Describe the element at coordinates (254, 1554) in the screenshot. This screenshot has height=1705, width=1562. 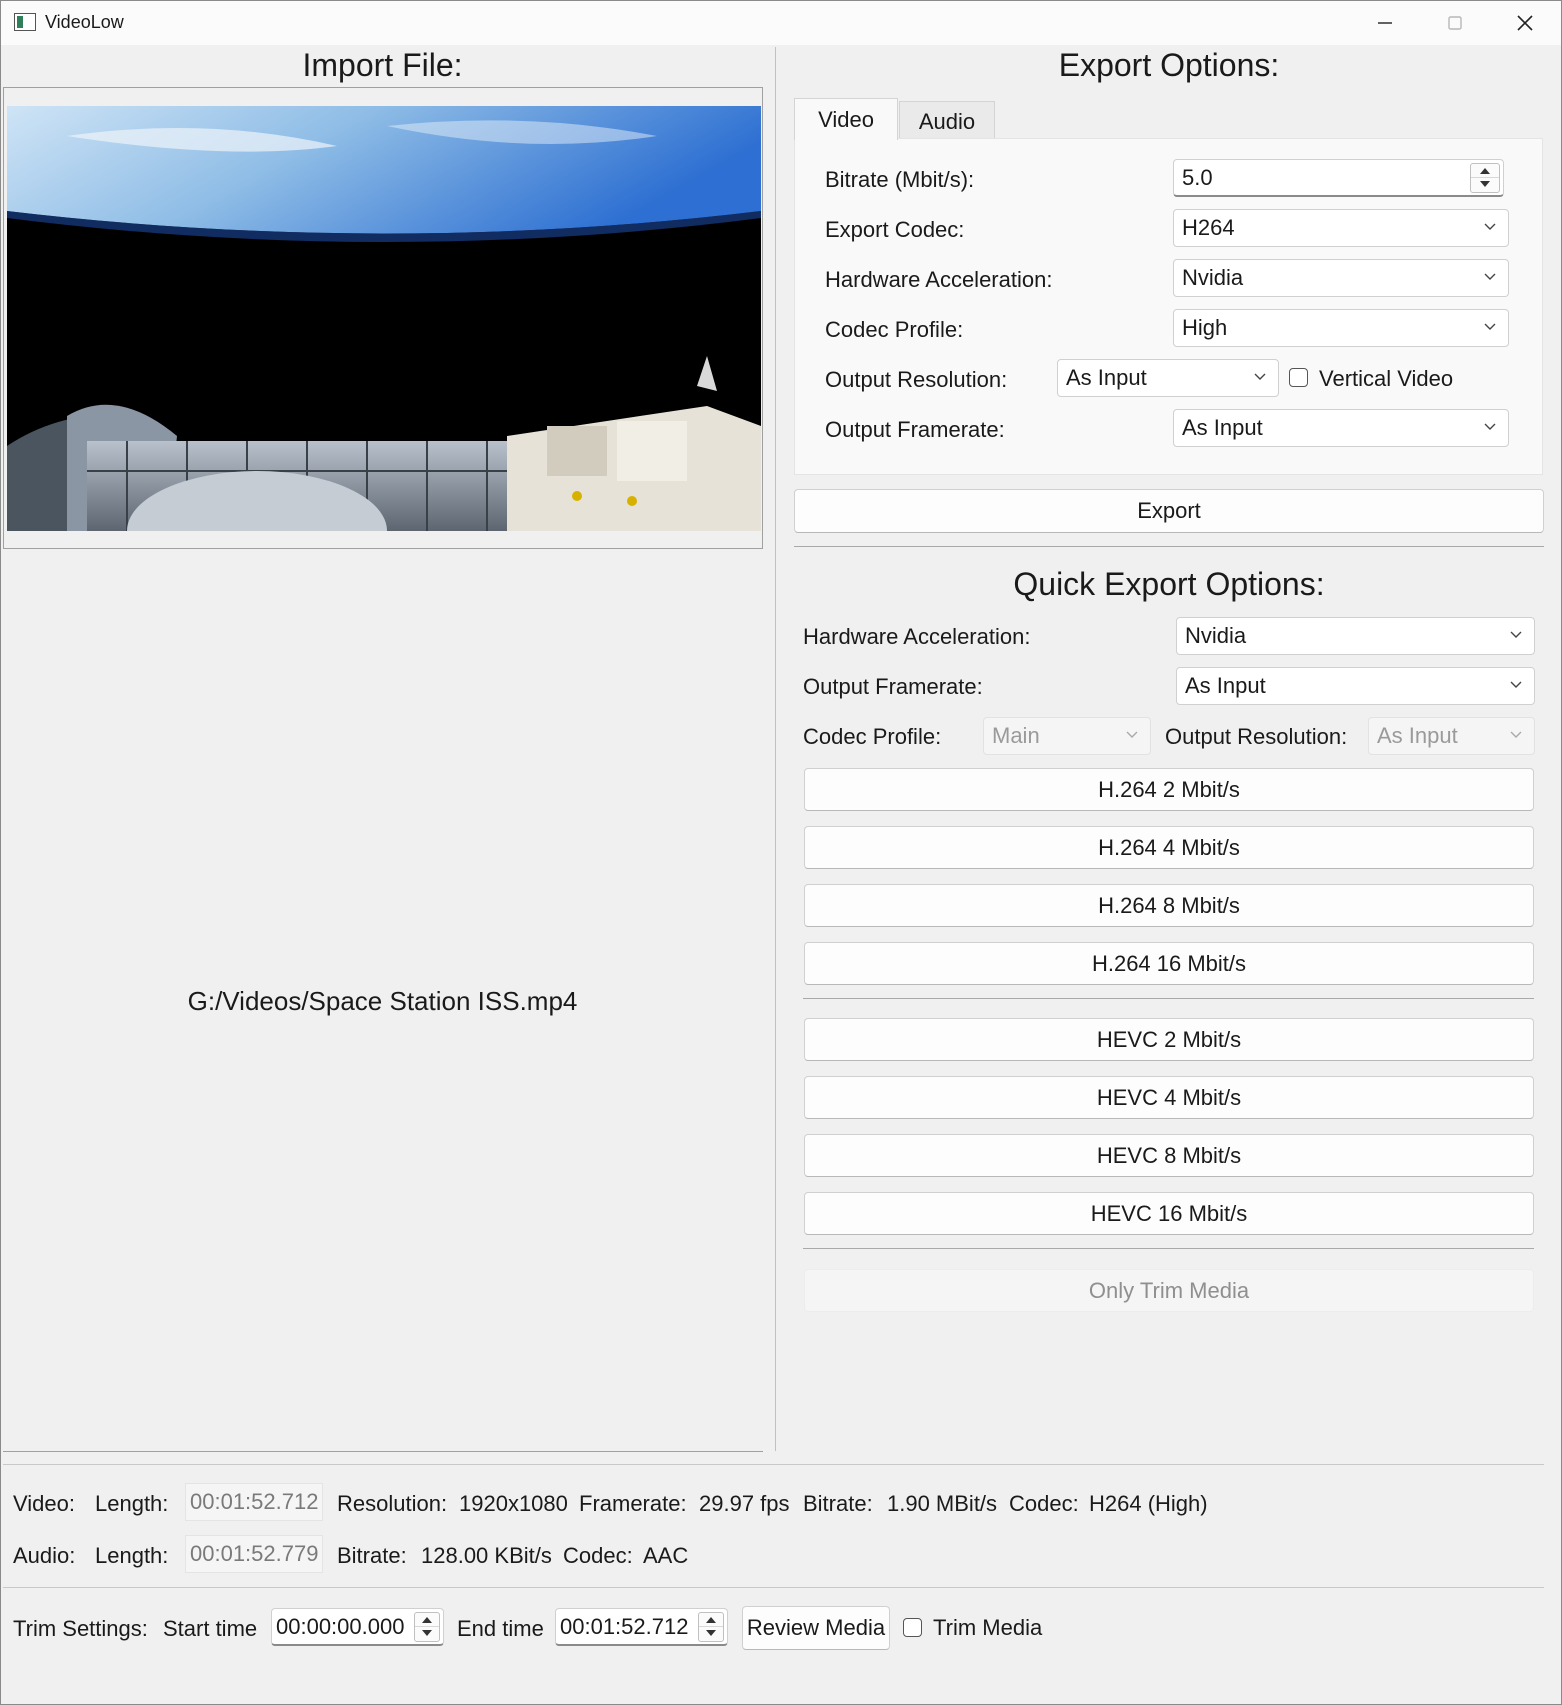
I see `audio-length-field: 00:01:52.779` at that location.